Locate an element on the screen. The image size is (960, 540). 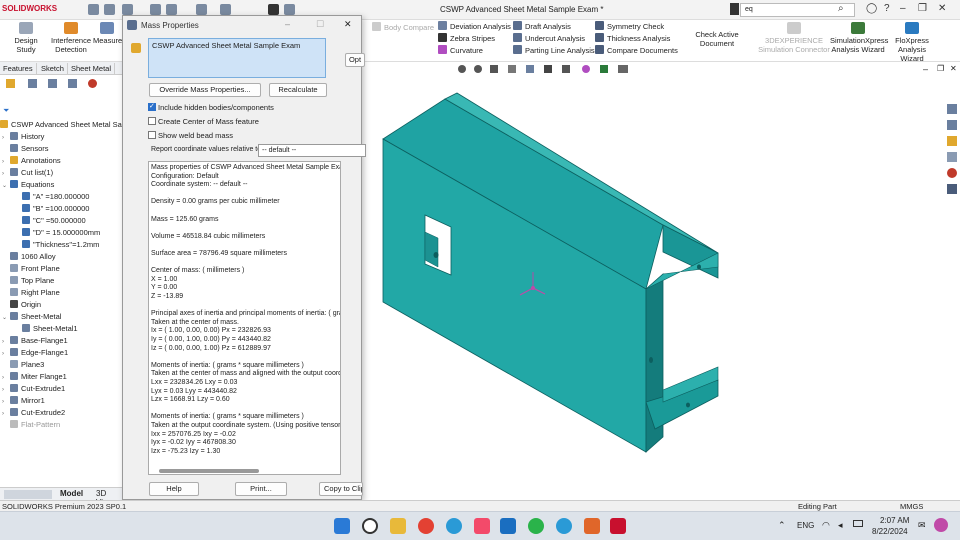
tree-item: › Edge-Flange1 is located at coordinates (35, 353).